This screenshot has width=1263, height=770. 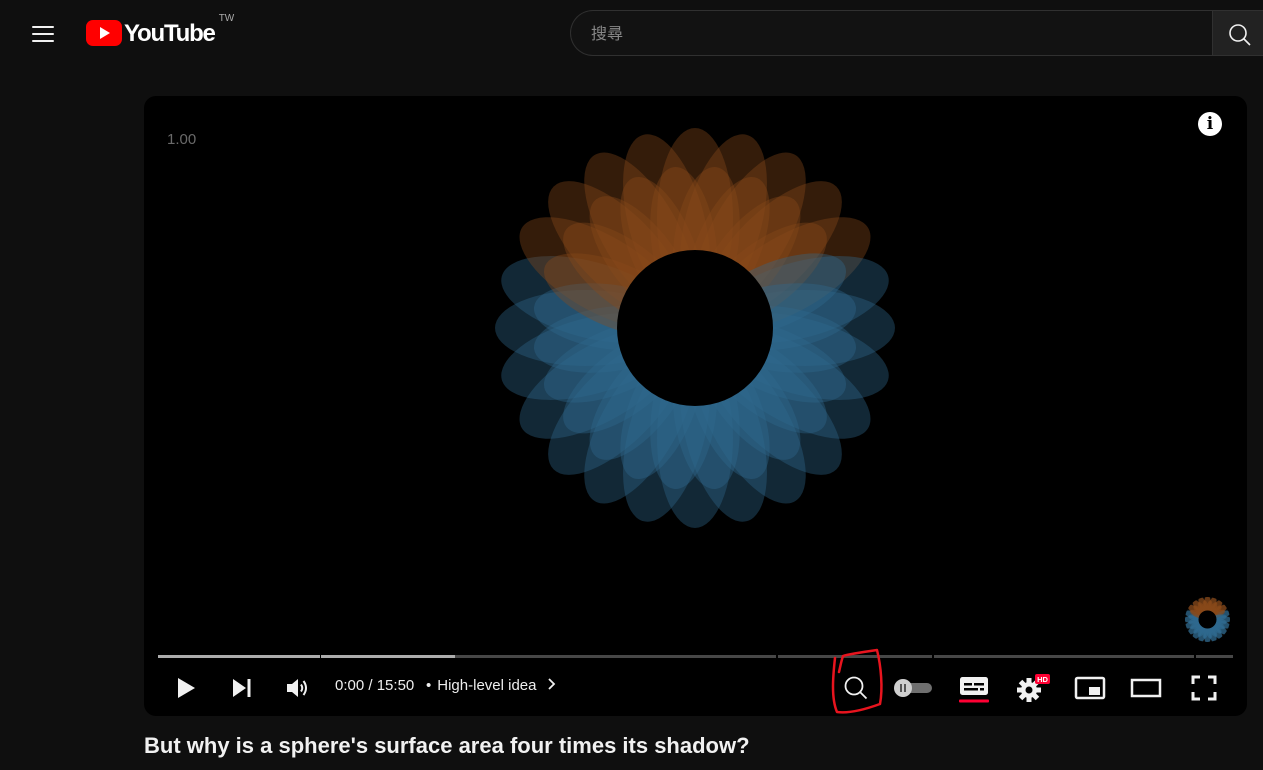 I want to click on youtube-logo: YouTube TW, so click(x=160, y=31).